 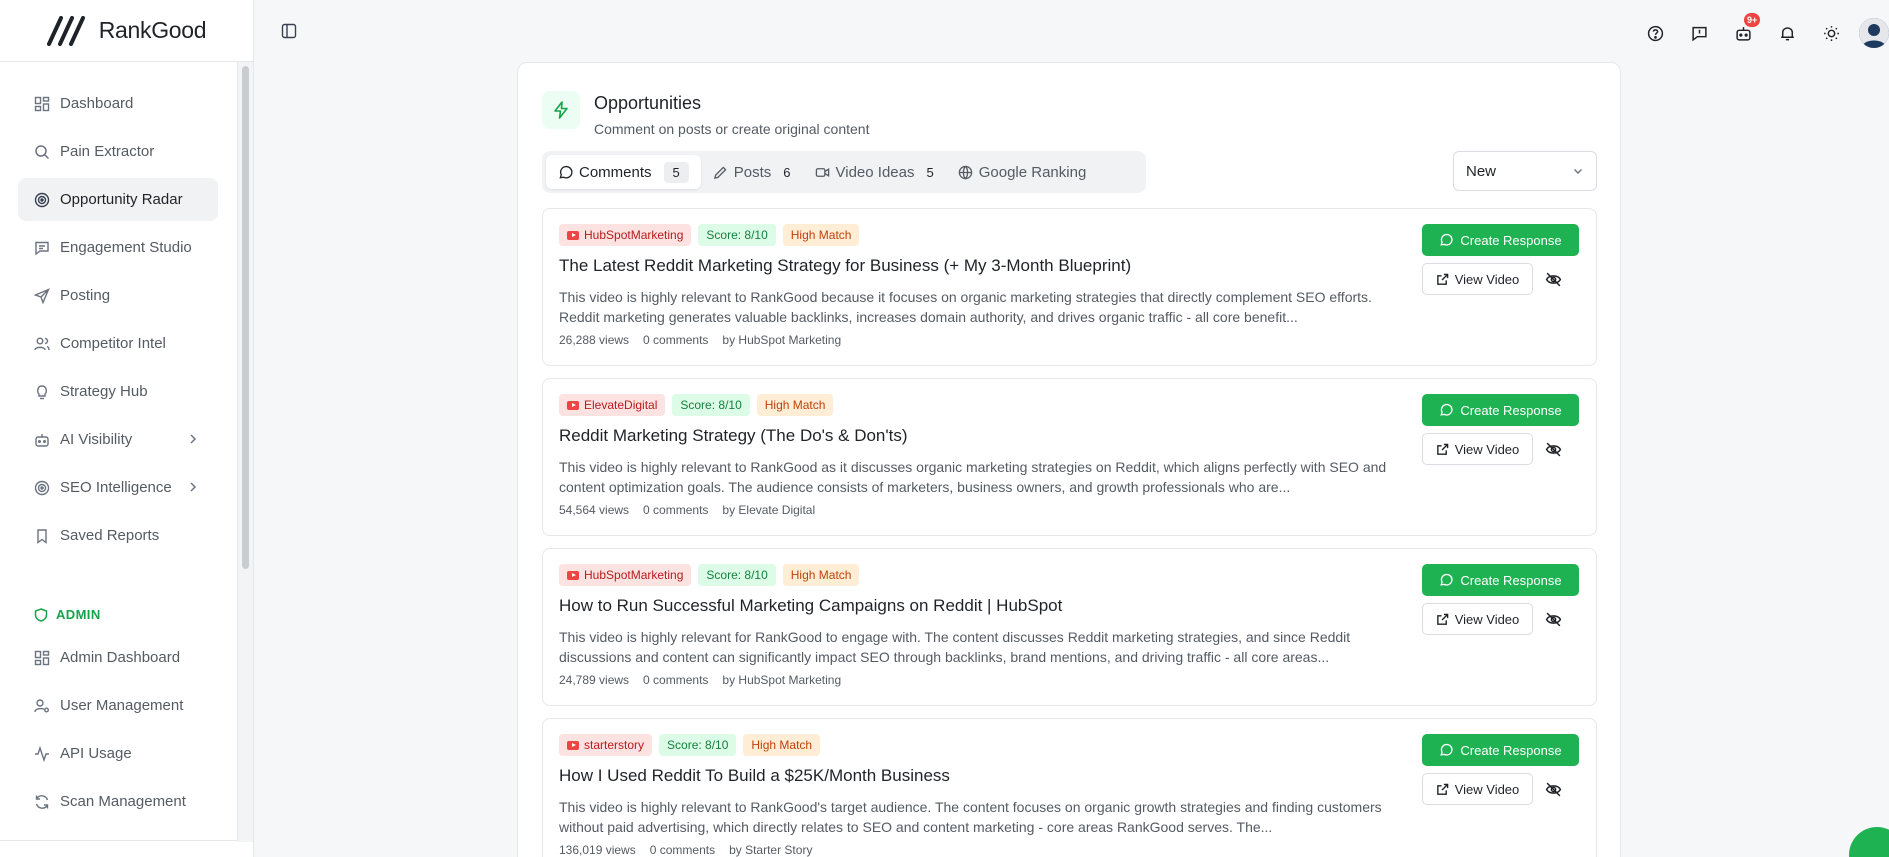 I want to click on sidebar-item-user-management: User Management, so click(x=118, y=705).